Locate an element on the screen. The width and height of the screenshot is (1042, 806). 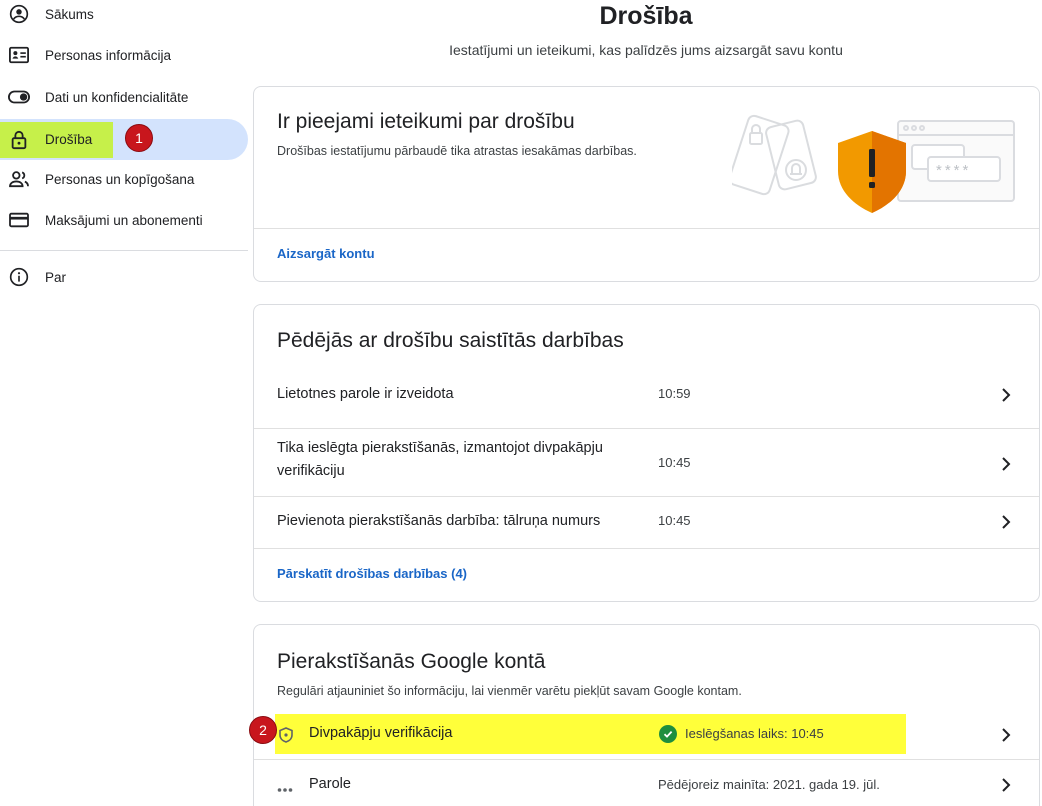
sidebar-item-label: Dati un konfidencialitāte is located at coordinates (117, 97).